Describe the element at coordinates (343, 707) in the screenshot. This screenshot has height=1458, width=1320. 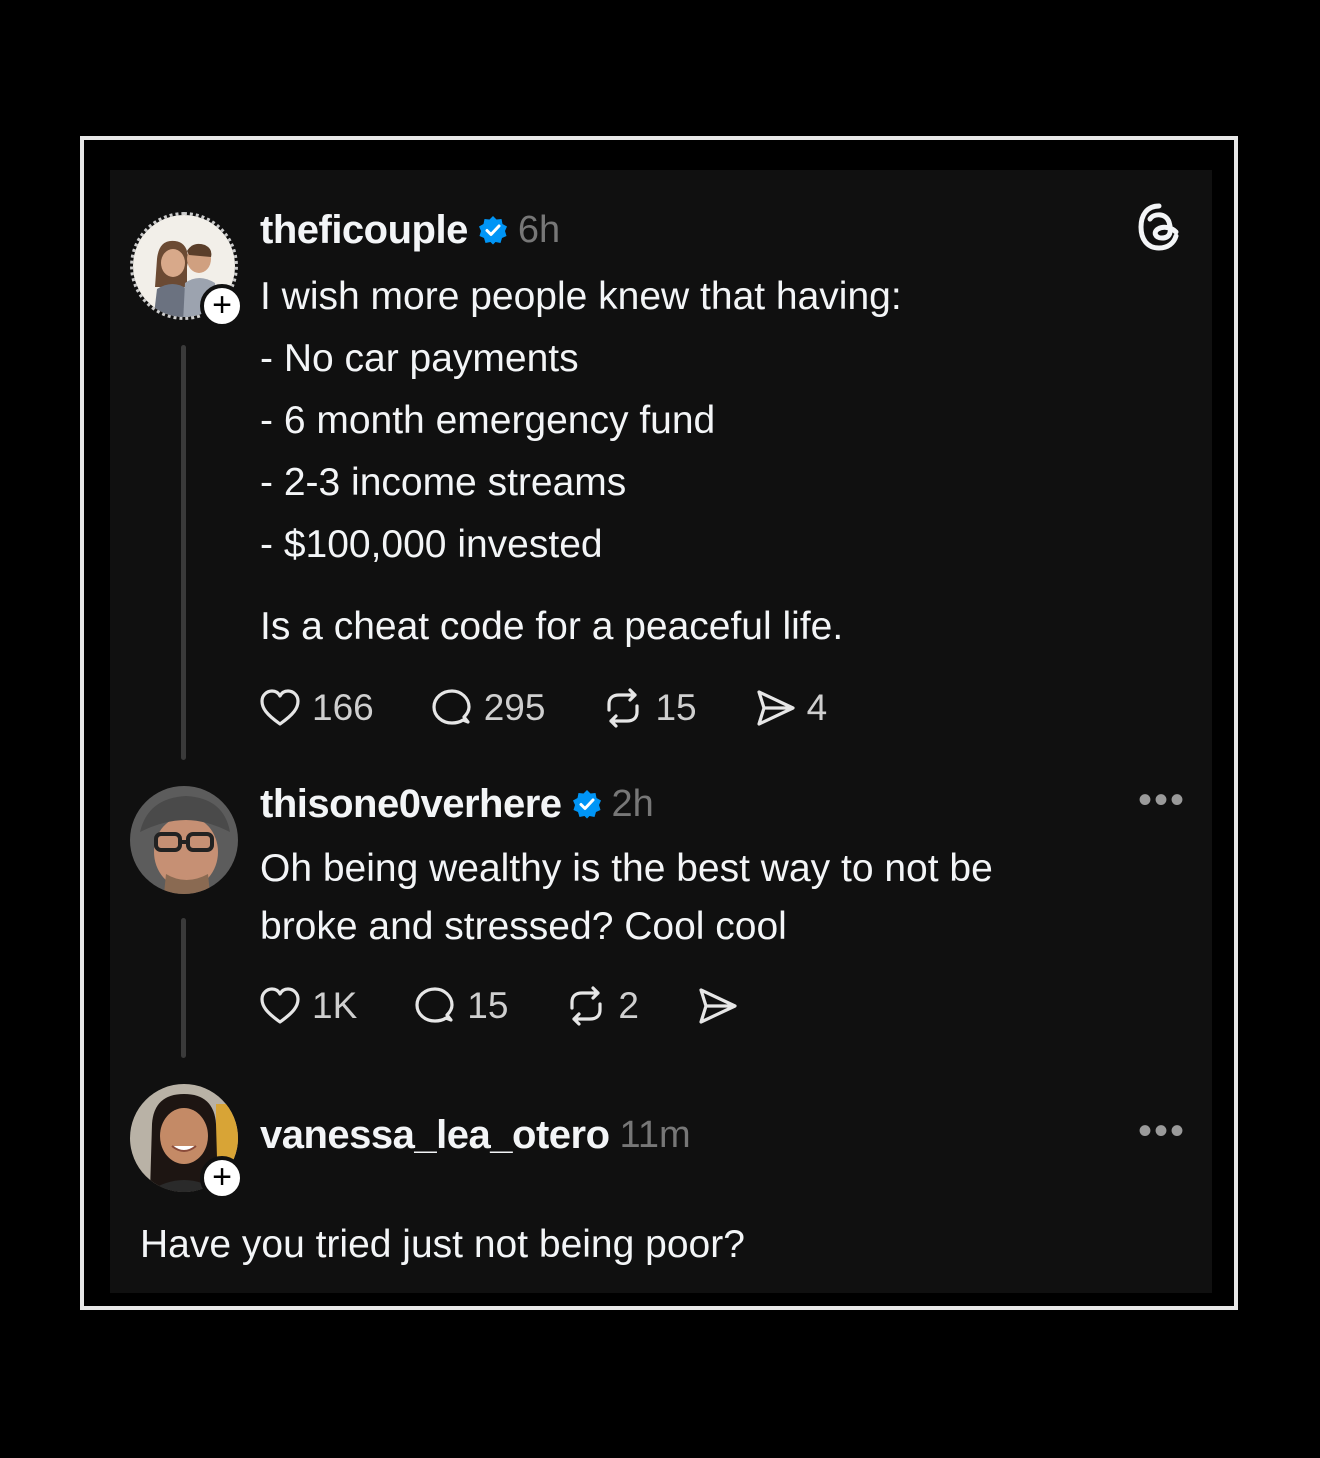
I see `like-count: 166` at that location.